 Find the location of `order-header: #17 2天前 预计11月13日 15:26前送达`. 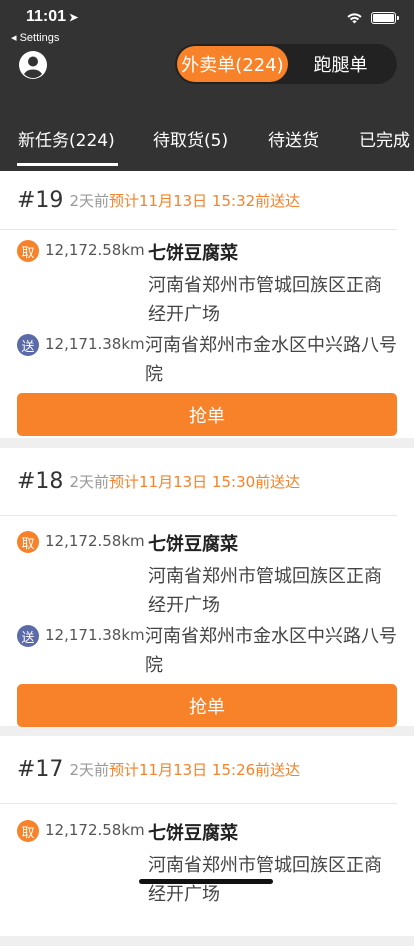

order-header: #17 2天前 预计11月13日 15:26前送达 is located at coordinates (198, 770).